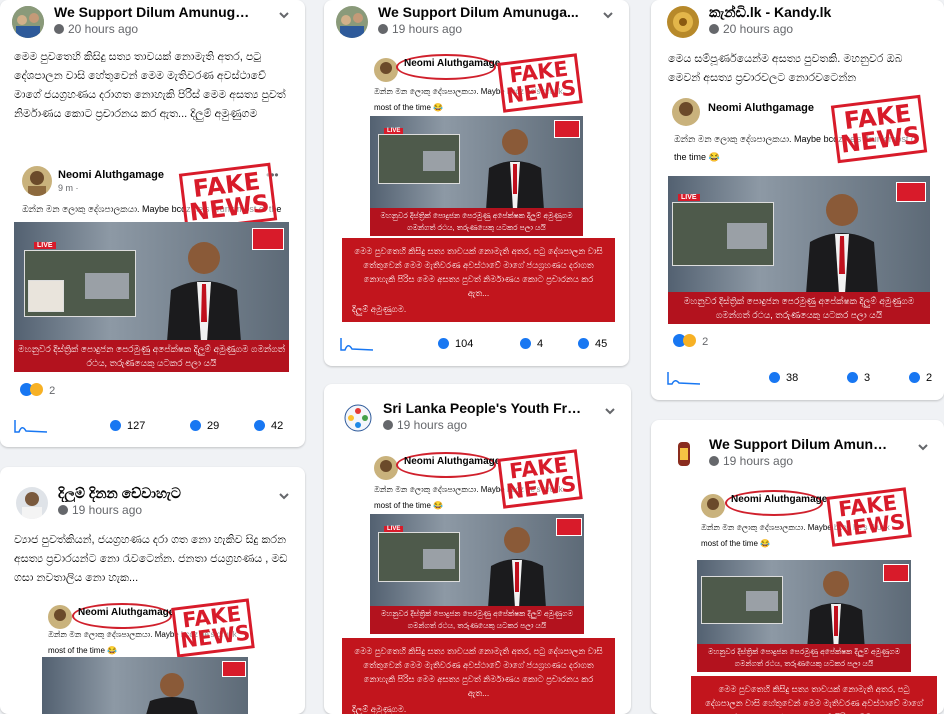  What do you see at coordinates (601, 344) in the screenshot?
I see `shares-number: 45` at bounding box center [601, 344].